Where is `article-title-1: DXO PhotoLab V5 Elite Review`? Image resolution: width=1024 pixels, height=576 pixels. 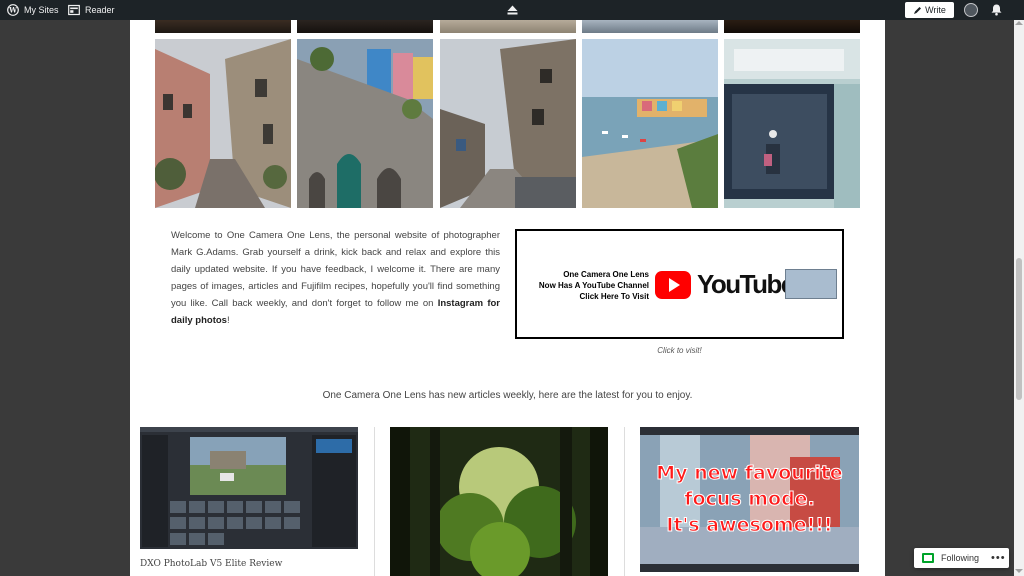 article-title-1: DXO PhotoLab V5 Elite Review is located at coordinates (211, 564).